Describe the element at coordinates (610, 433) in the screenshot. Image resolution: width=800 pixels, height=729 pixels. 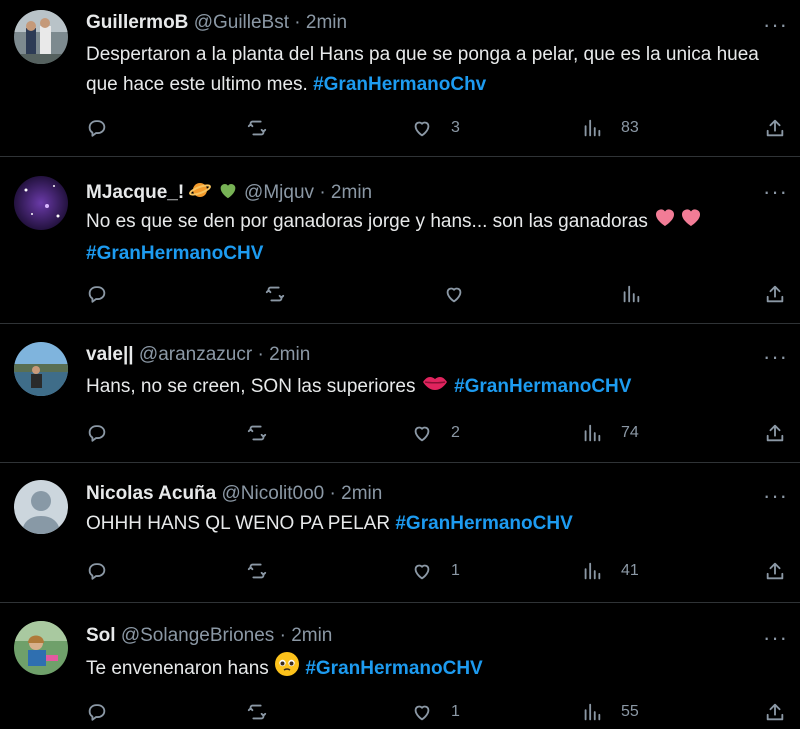
I see `views-button: 74` at that location.